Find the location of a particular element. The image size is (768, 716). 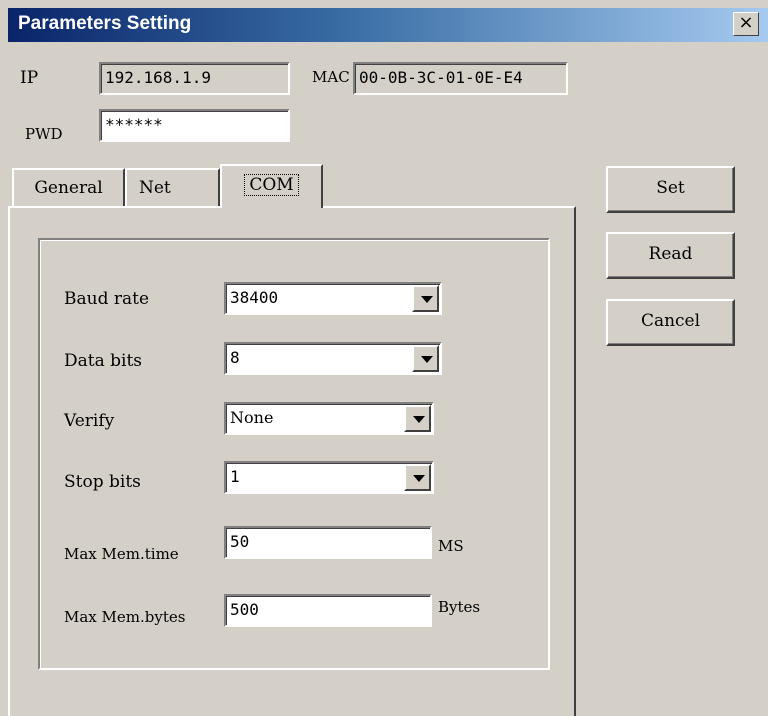

mac-field: 00-0B-3C-01-0E-E4 is located at coordinates (460, 78).